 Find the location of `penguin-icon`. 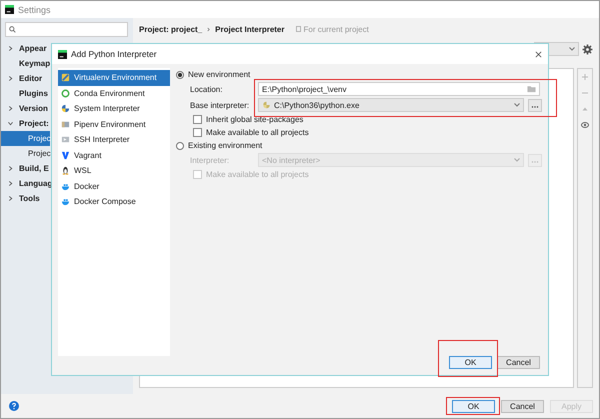

penguin-icon is located at coordinates (65, 171).